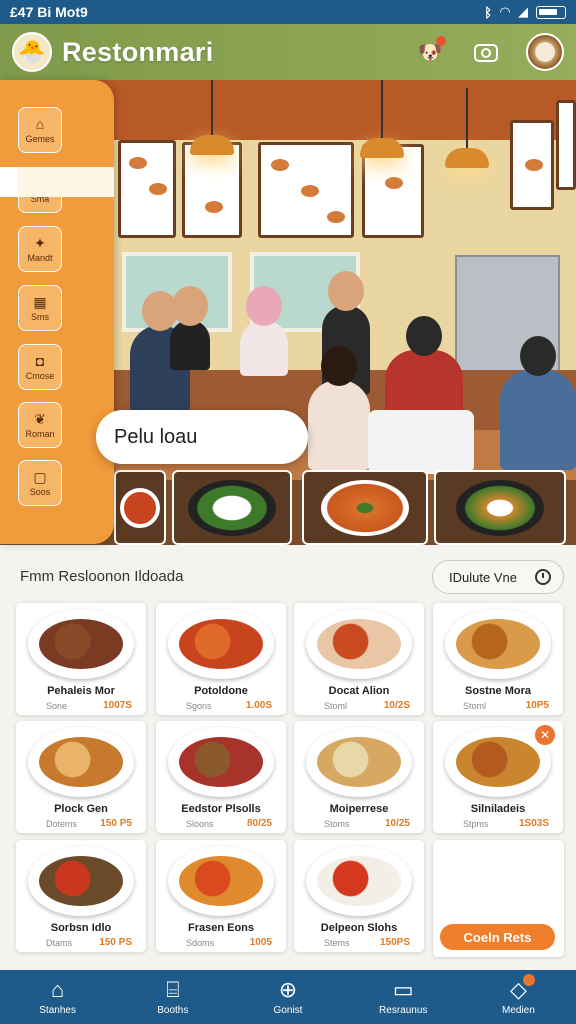 This screenshot has width=576, height=1024. Describe the element at coordinates (200, 824) in the screenshot. I see `dish-subtitle: Sloons` at that location.